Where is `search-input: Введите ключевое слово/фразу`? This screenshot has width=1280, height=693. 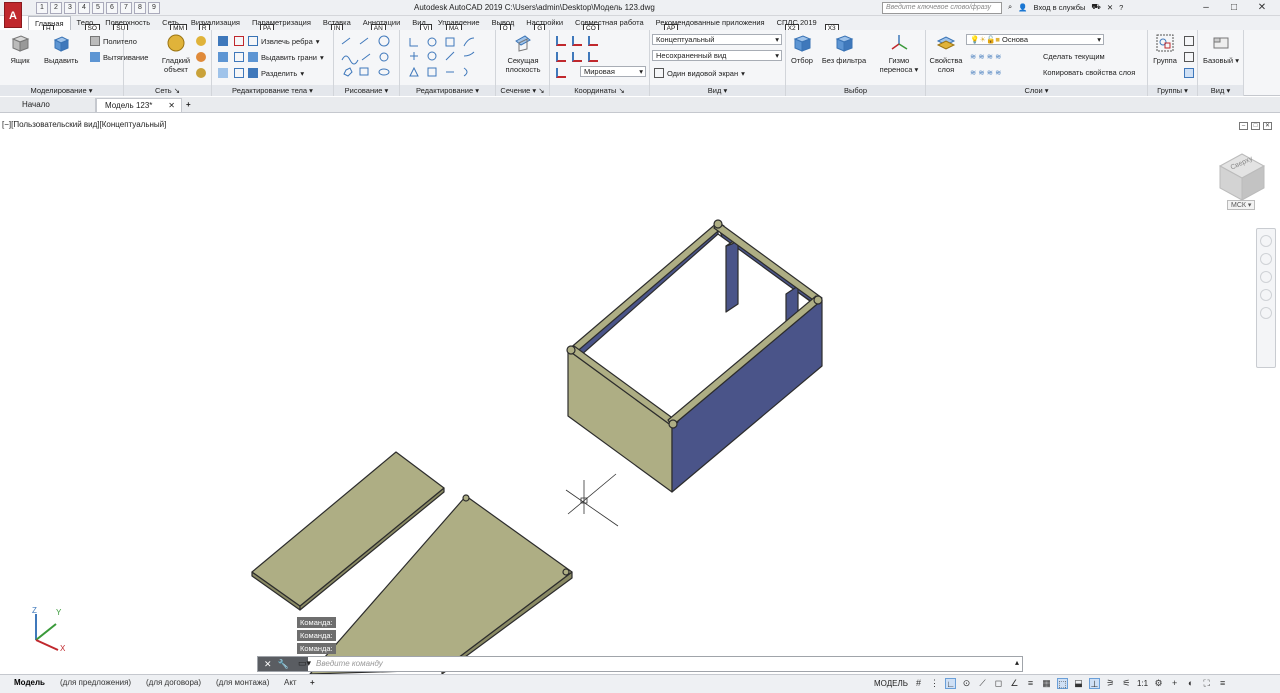
search-input: Введите ключевое слово/фразу is located at coordinates (942, 8).